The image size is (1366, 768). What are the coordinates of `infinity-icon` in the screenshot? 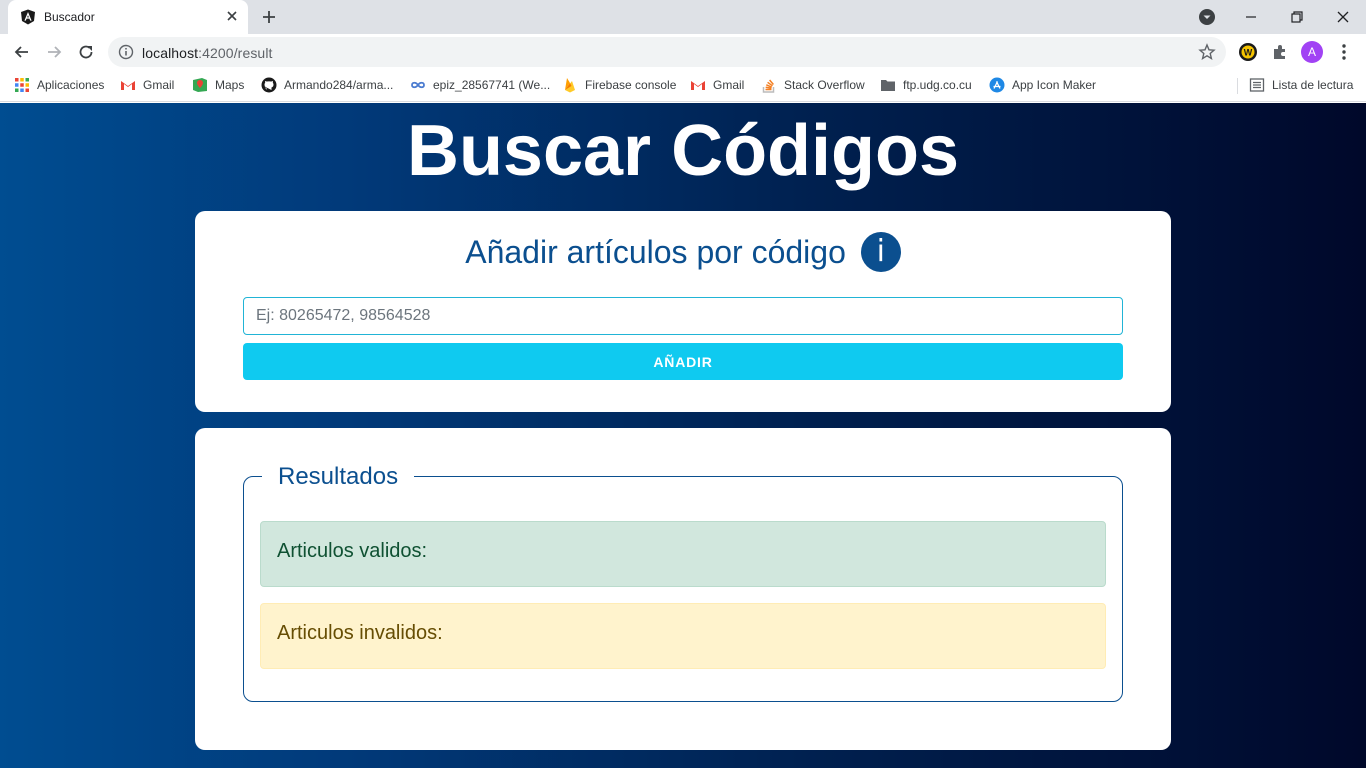 It's located at (418, 85).